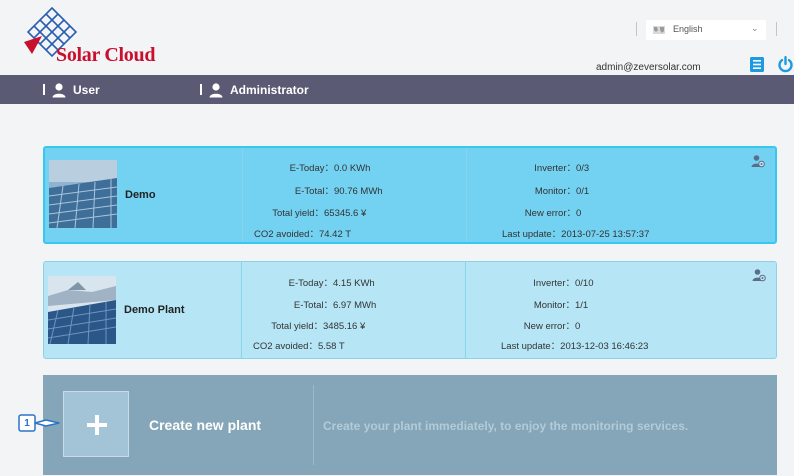 The image size is (794, 476). Describe the element at coordinates (688, 29) in the screenshot. I see `language-label: English` at that location.